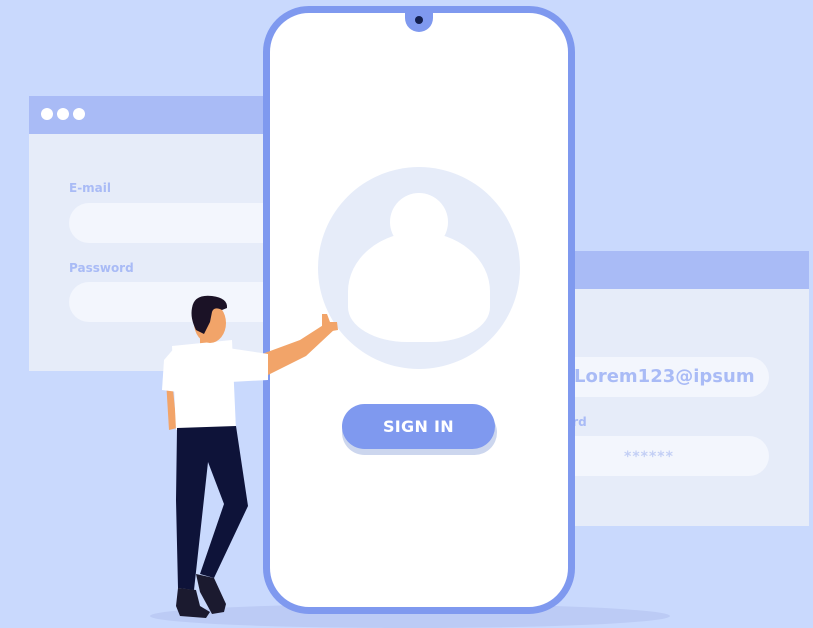 The image size is (813, 628). I want to click on sign-in-button: SIGN IN, so click(418, 426).